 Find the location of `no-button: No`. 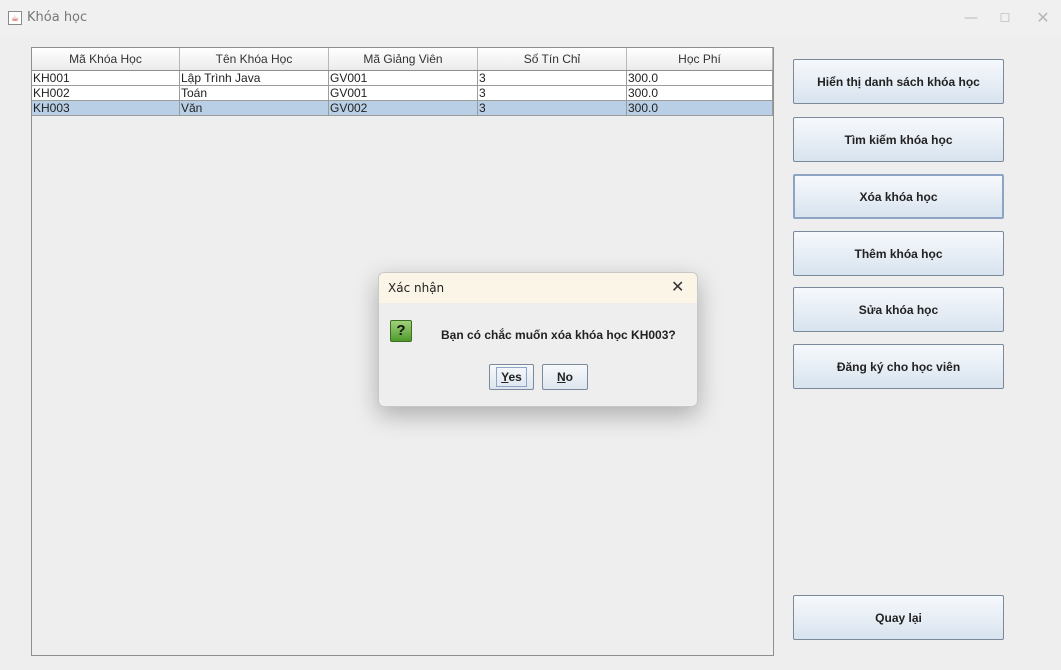

no-button: No is located at coordinates (565, 377).